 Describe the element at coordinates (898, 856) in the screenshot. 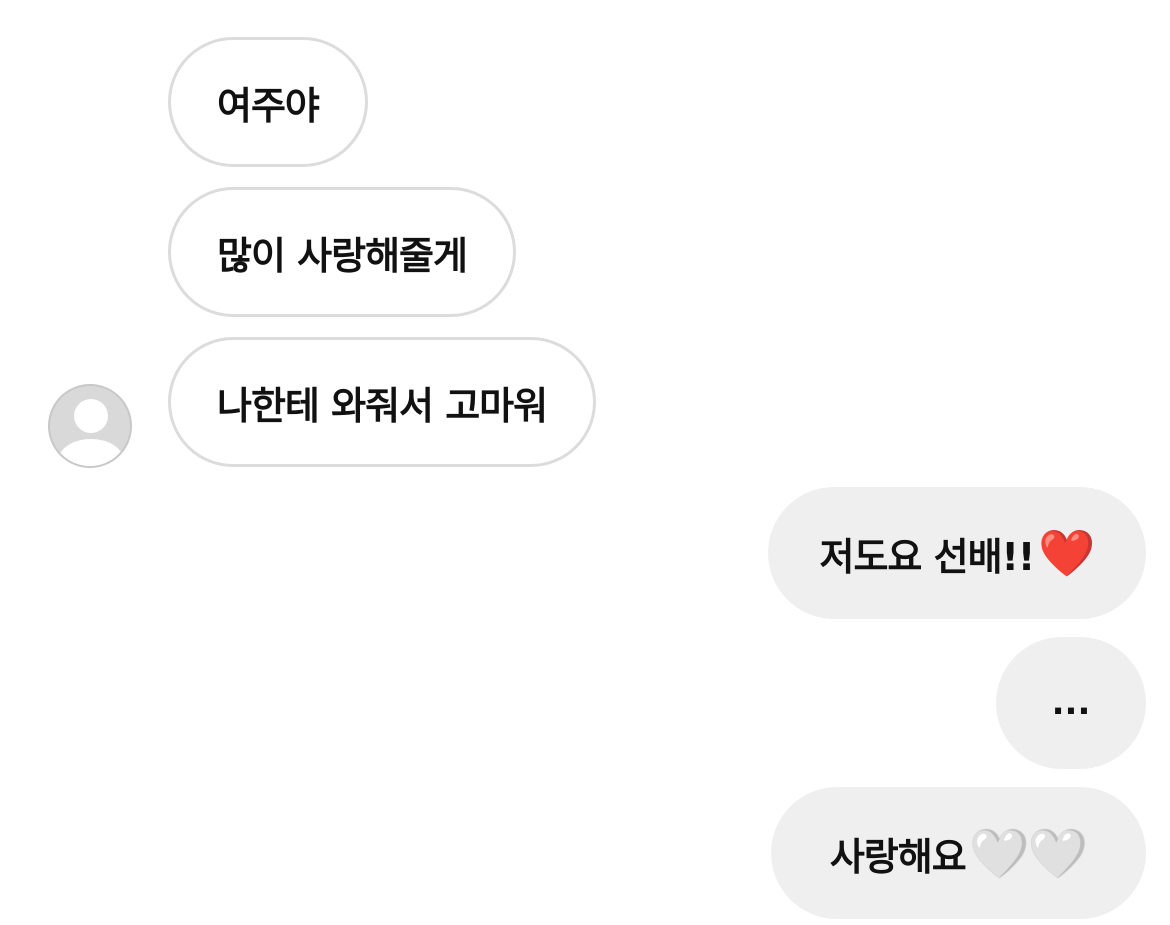

I see `message-text: 사랑해요` at that location.